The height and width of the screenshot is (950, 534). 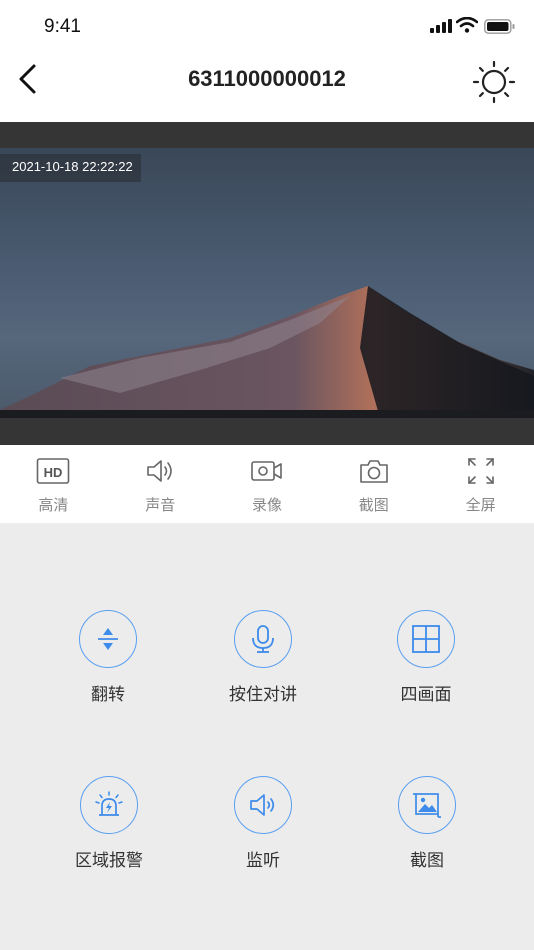 What do you see at coordinates (53, 505) in the screenshot?
I see `hd-label: 高清` at bounding box center [53, 505].